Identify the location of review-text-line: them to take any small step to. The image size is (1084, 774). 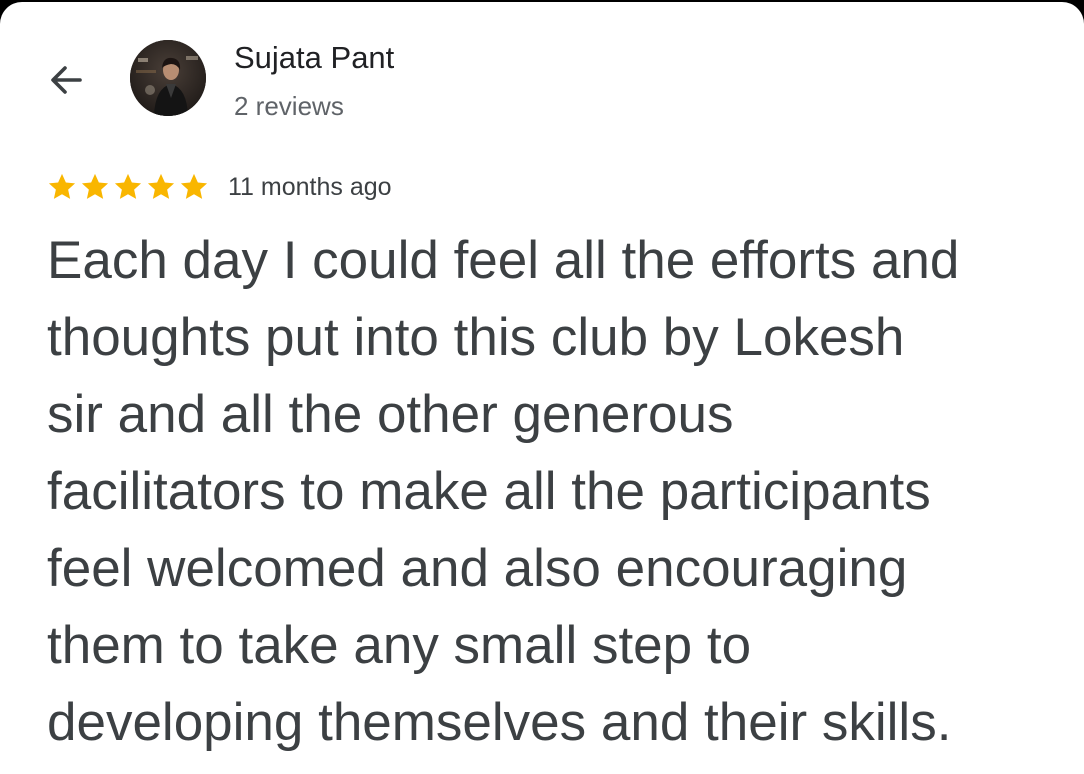
(399, 645).